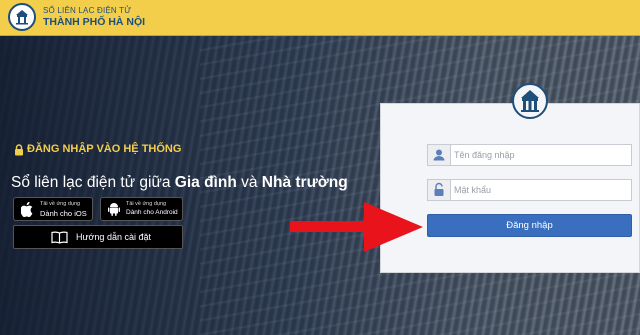 Image resolution: width=640 pixels, height=335 pixels. Describe the element at coordinates (249, 182) in the screenshot. I see `tagline-and: và` at that location.